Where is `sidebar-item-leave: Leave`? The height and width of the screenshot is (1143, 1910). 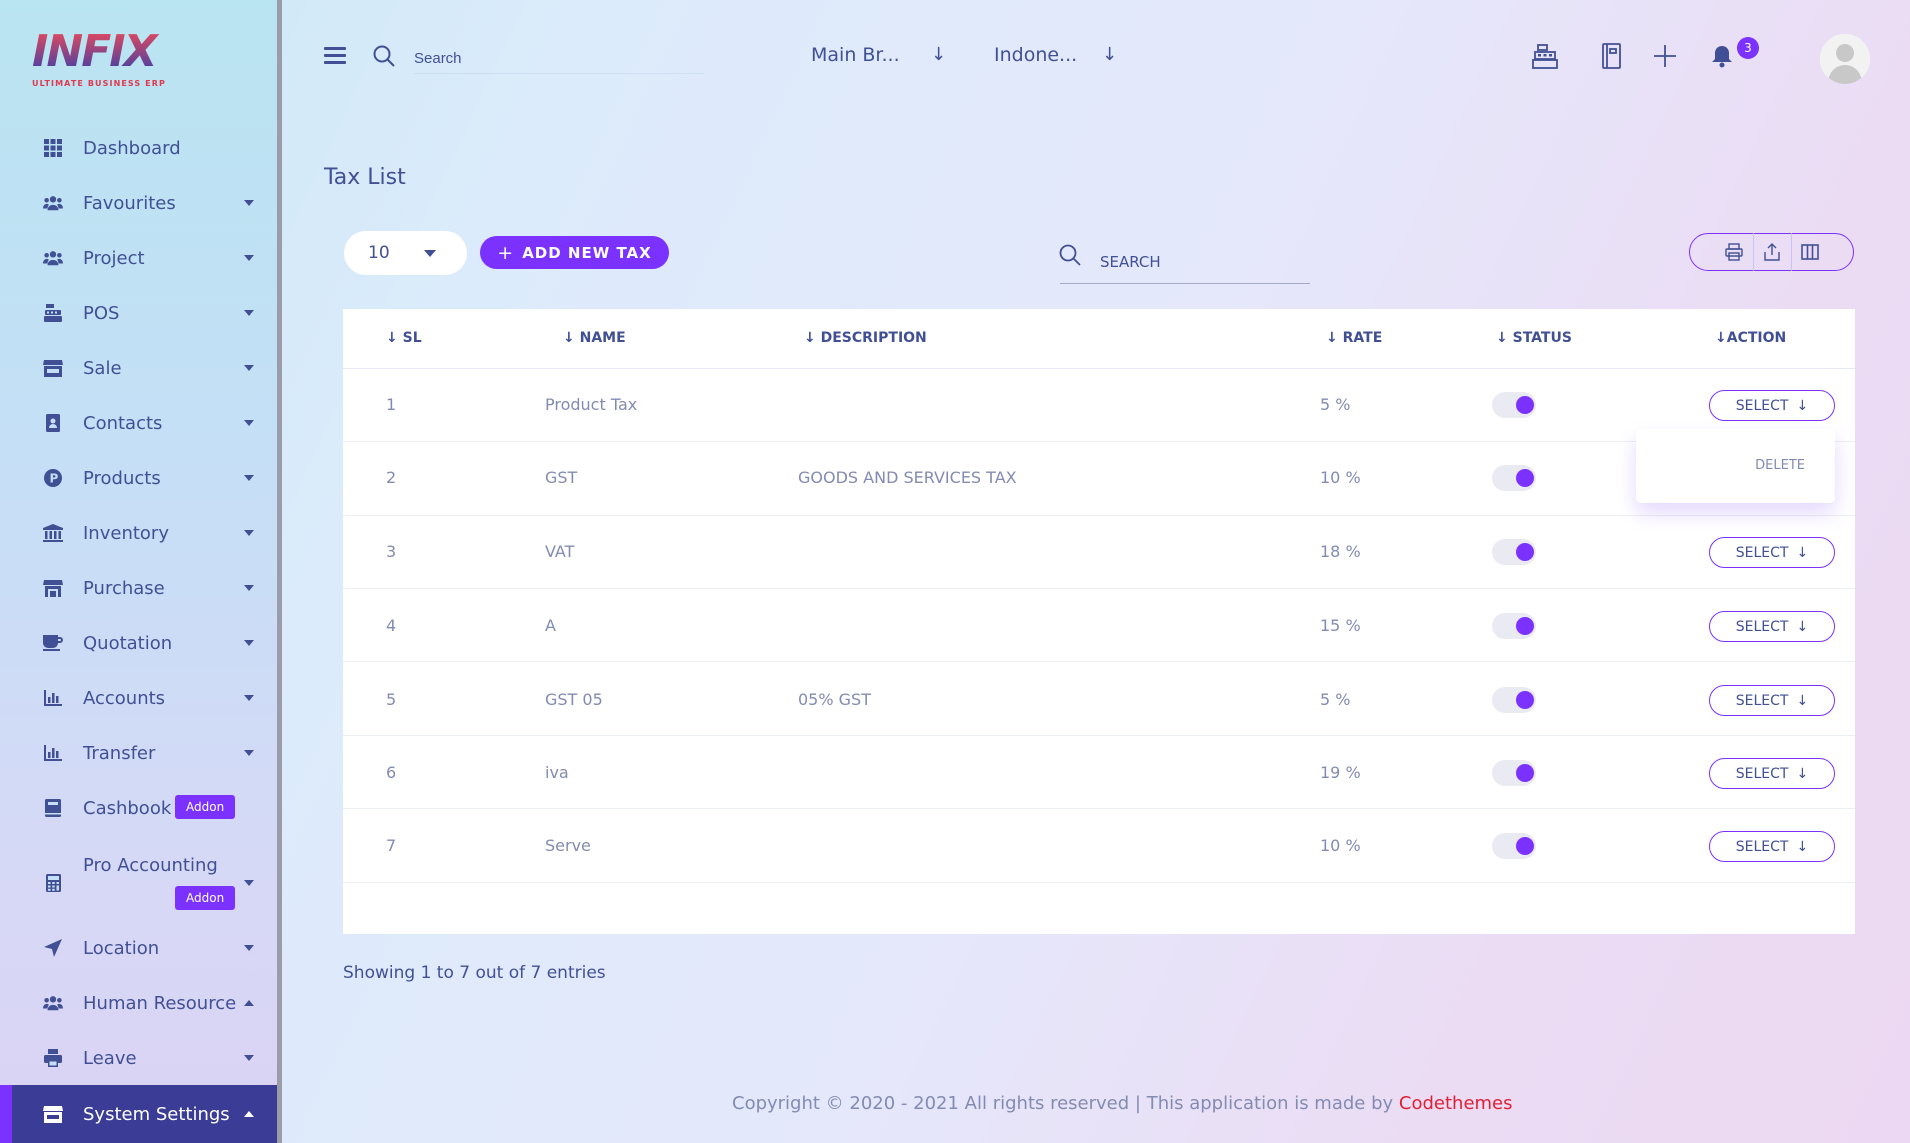 sidebar-item-leave: Leave is located at coordinates (138, 1058).